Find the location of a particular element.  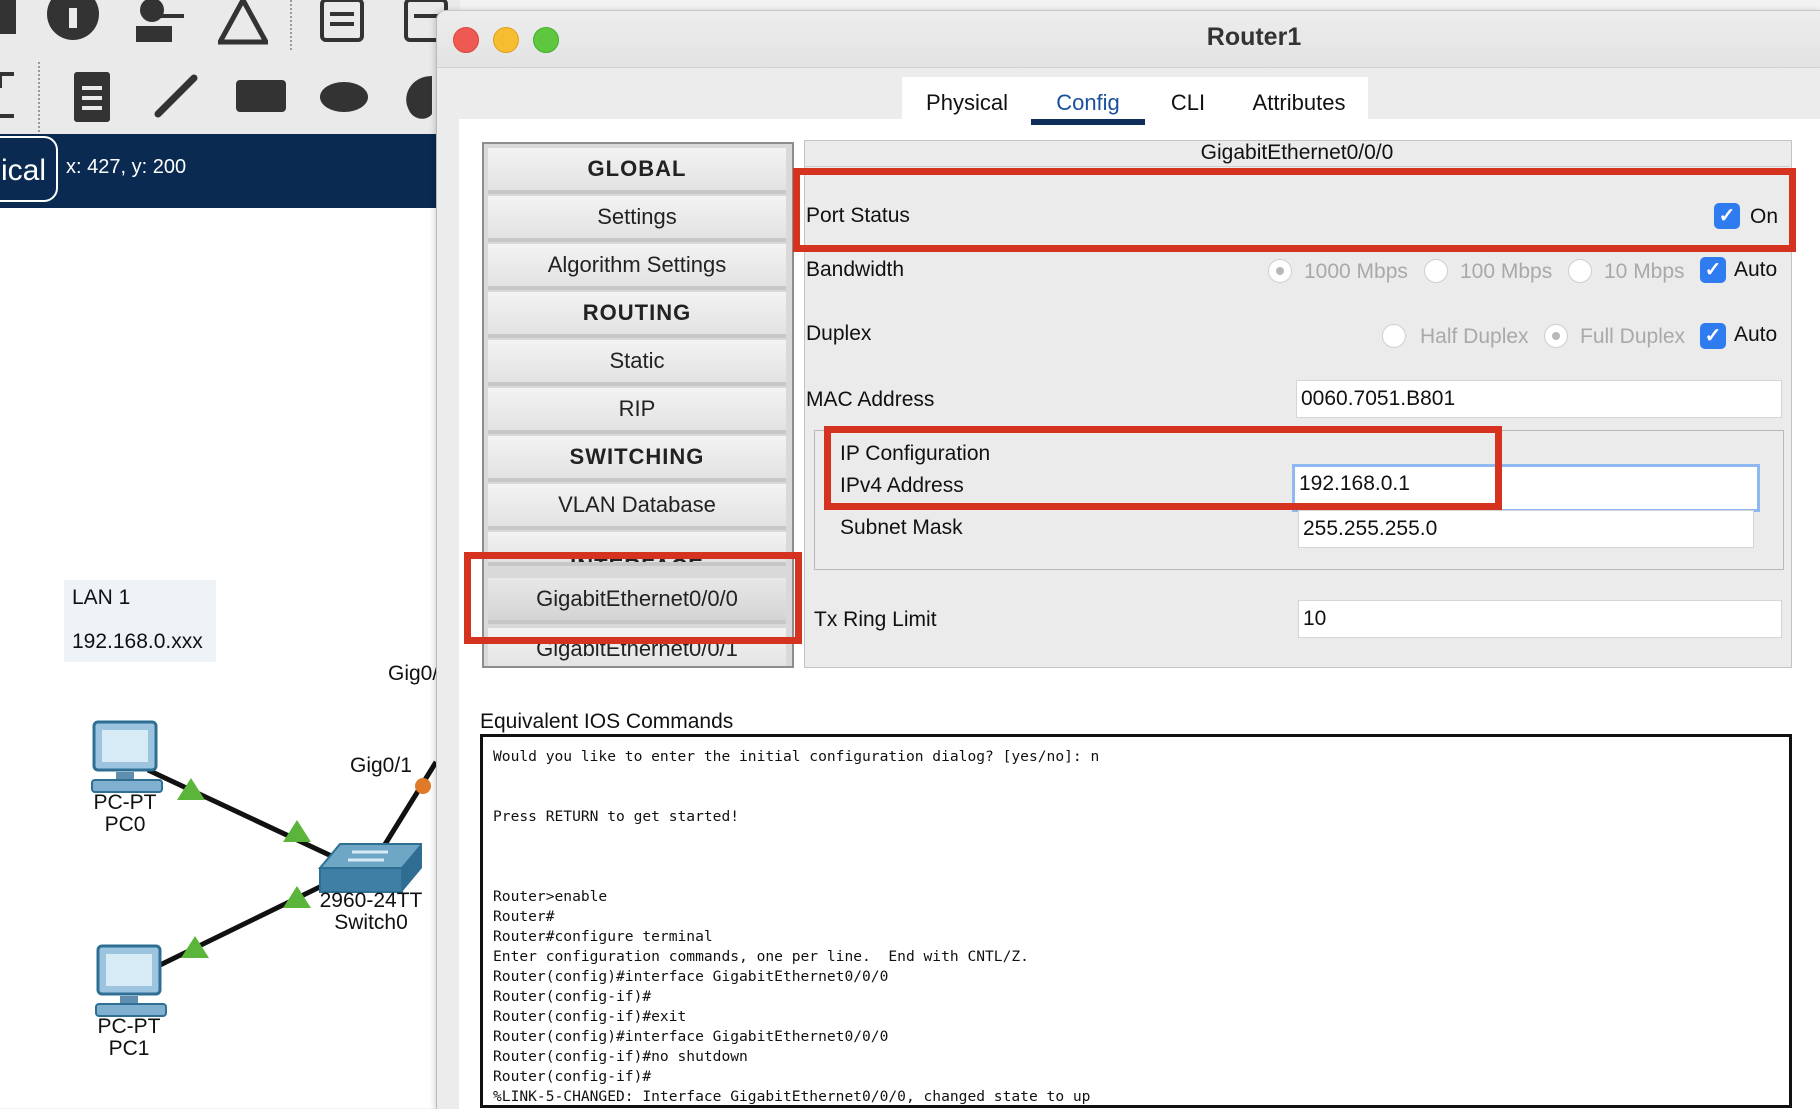

ios-line: Router>enable is located at coordinates (550, 896).